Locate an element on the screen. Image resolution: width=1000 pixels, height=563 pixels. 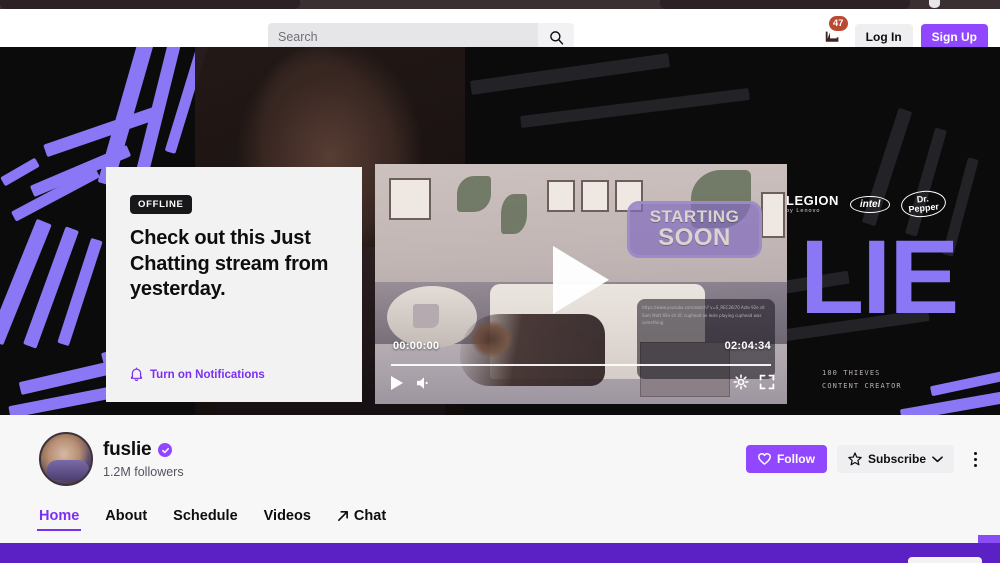
bottom-purple-strip is located at coordinates (500, 553).